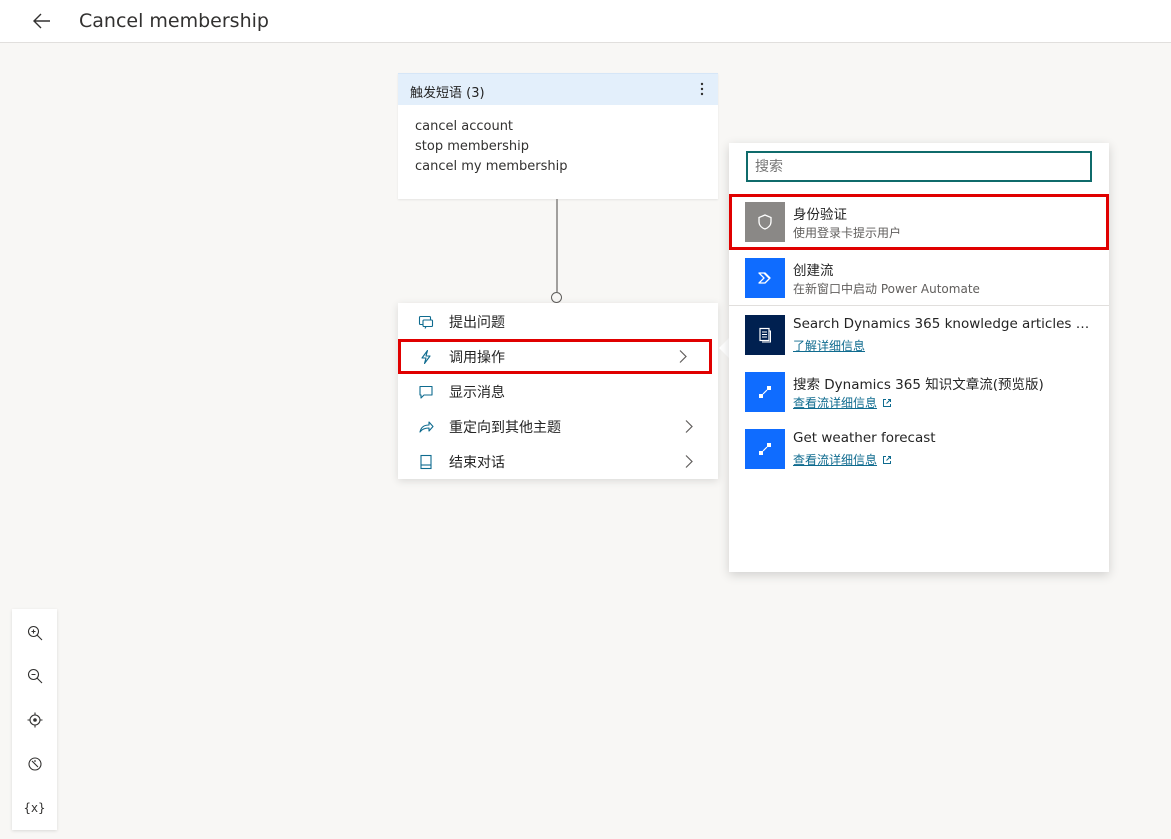  Describe the element at coordinates (702, 89) in the screenshot. I see `more-options-icon` at that location.